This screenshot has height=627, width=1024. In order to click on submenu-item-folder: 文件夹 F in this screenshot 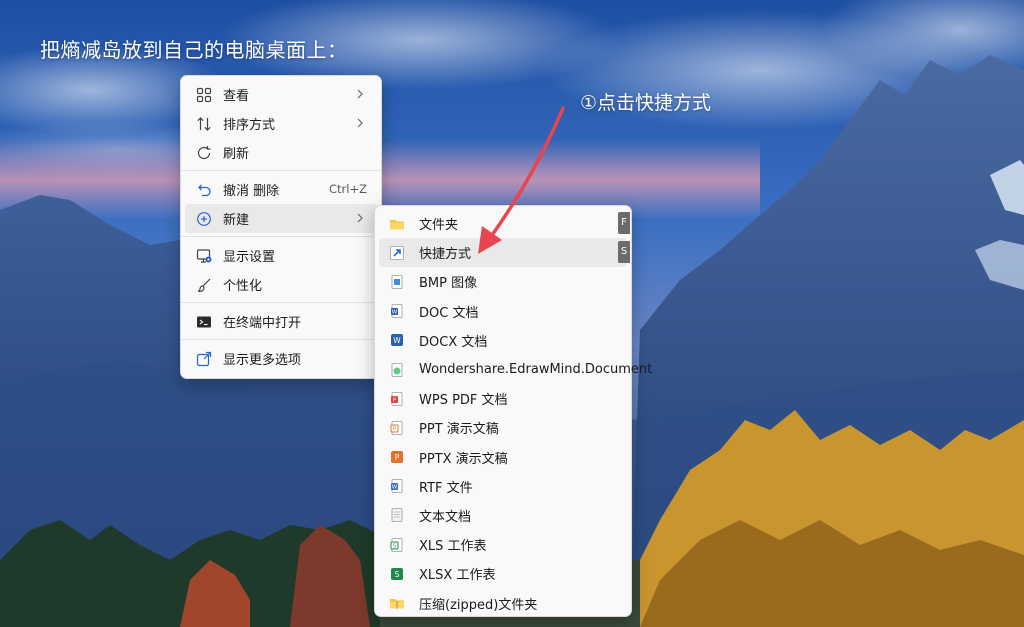, I will do `click(504, 223)`.